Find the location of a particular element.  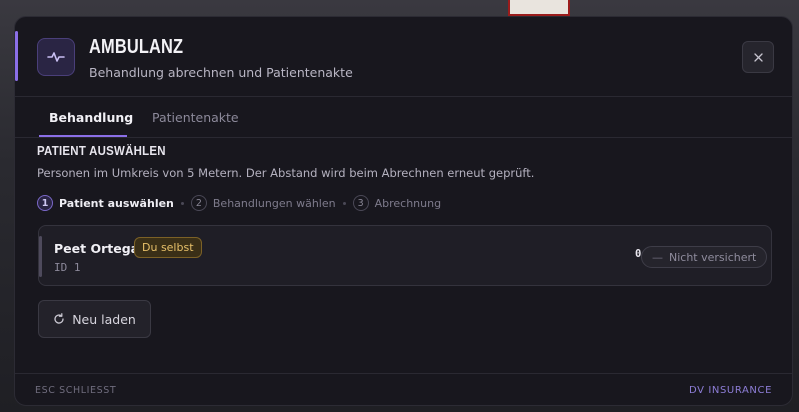

insurance-status: — Nicht versichert is located at coordinates (704, 257).